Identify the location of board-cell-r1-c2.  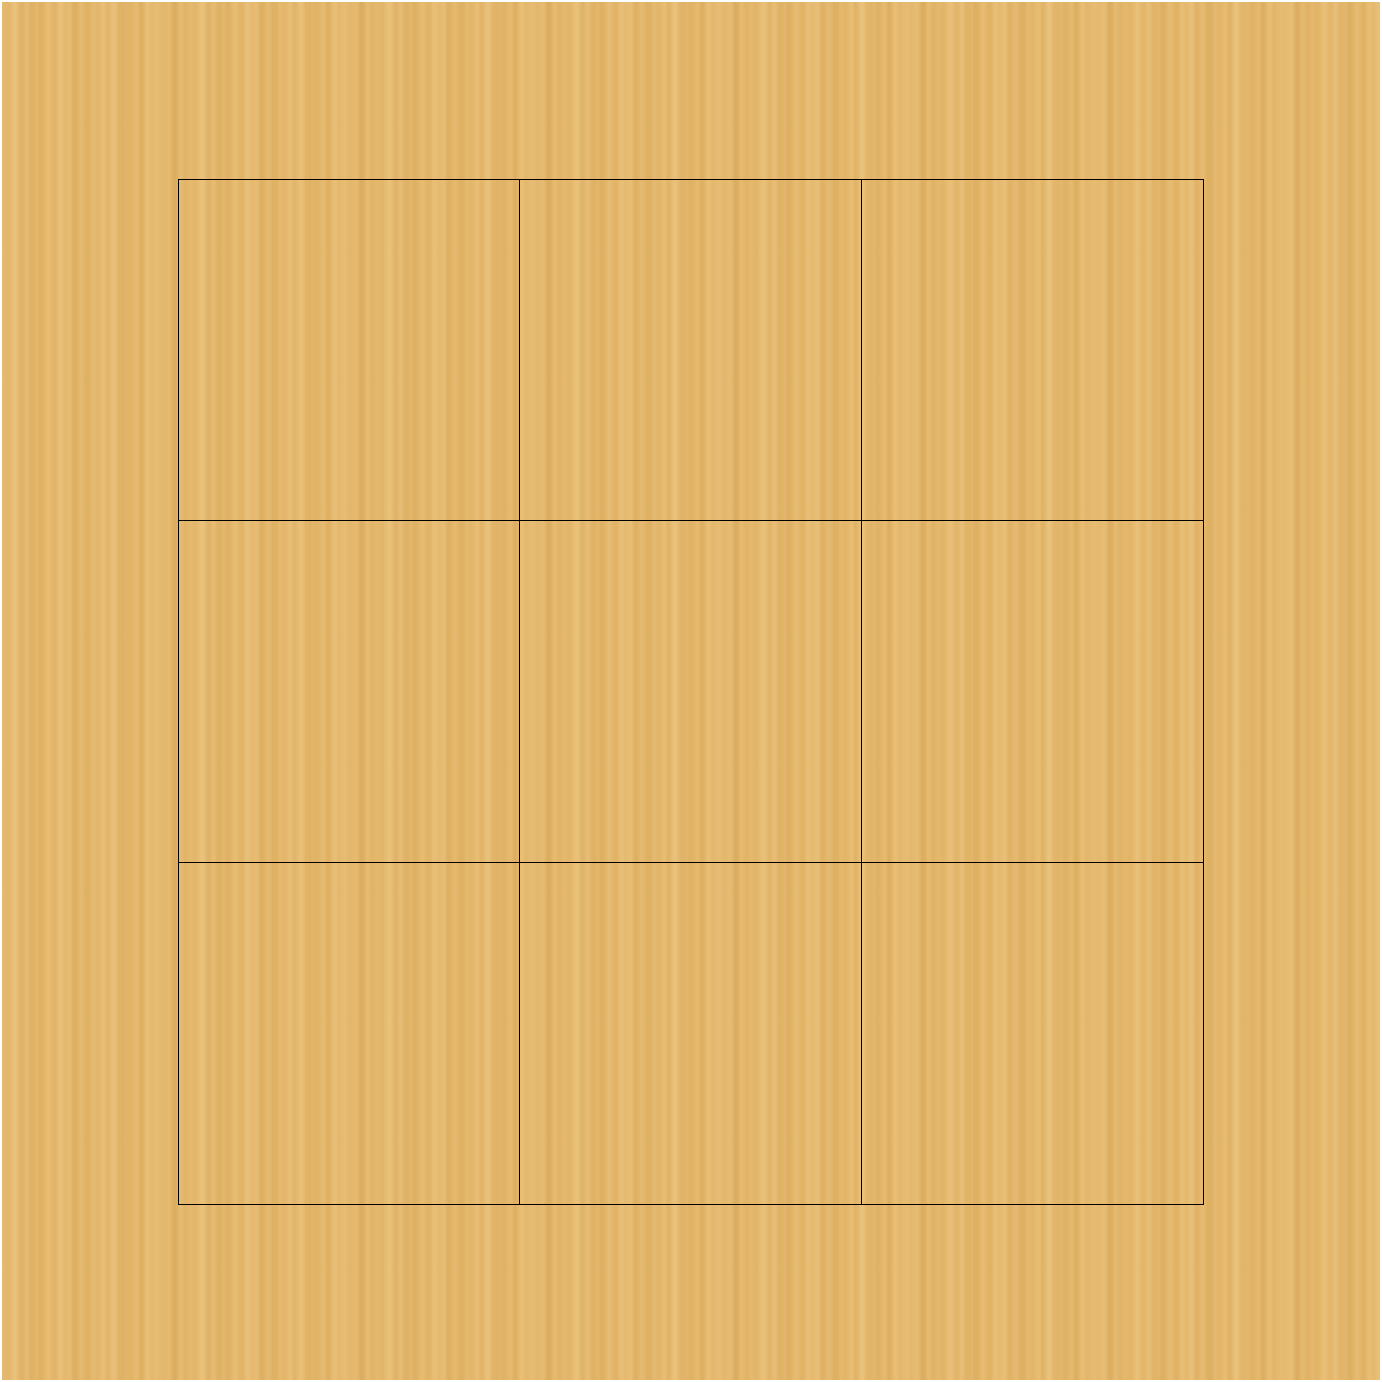
(691, 351).